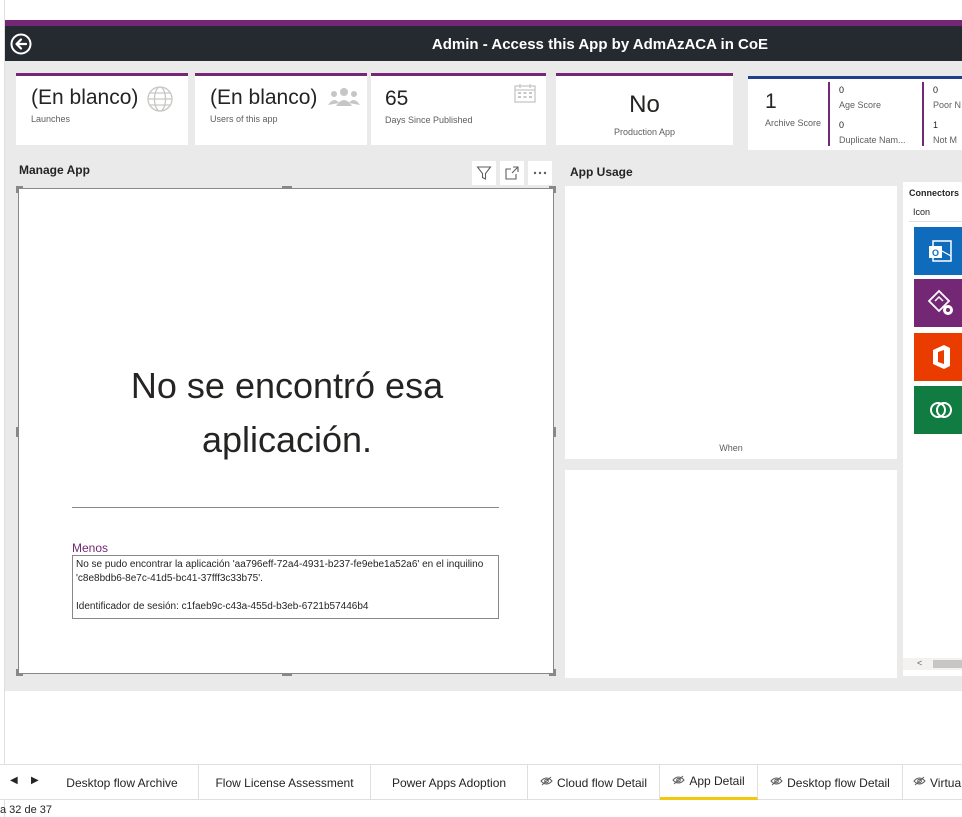 The width and height of the screenshot is (962, 817). Describe the element at coordinates (397, 98) in the screenshot. I see `days-value: 65` at that location.